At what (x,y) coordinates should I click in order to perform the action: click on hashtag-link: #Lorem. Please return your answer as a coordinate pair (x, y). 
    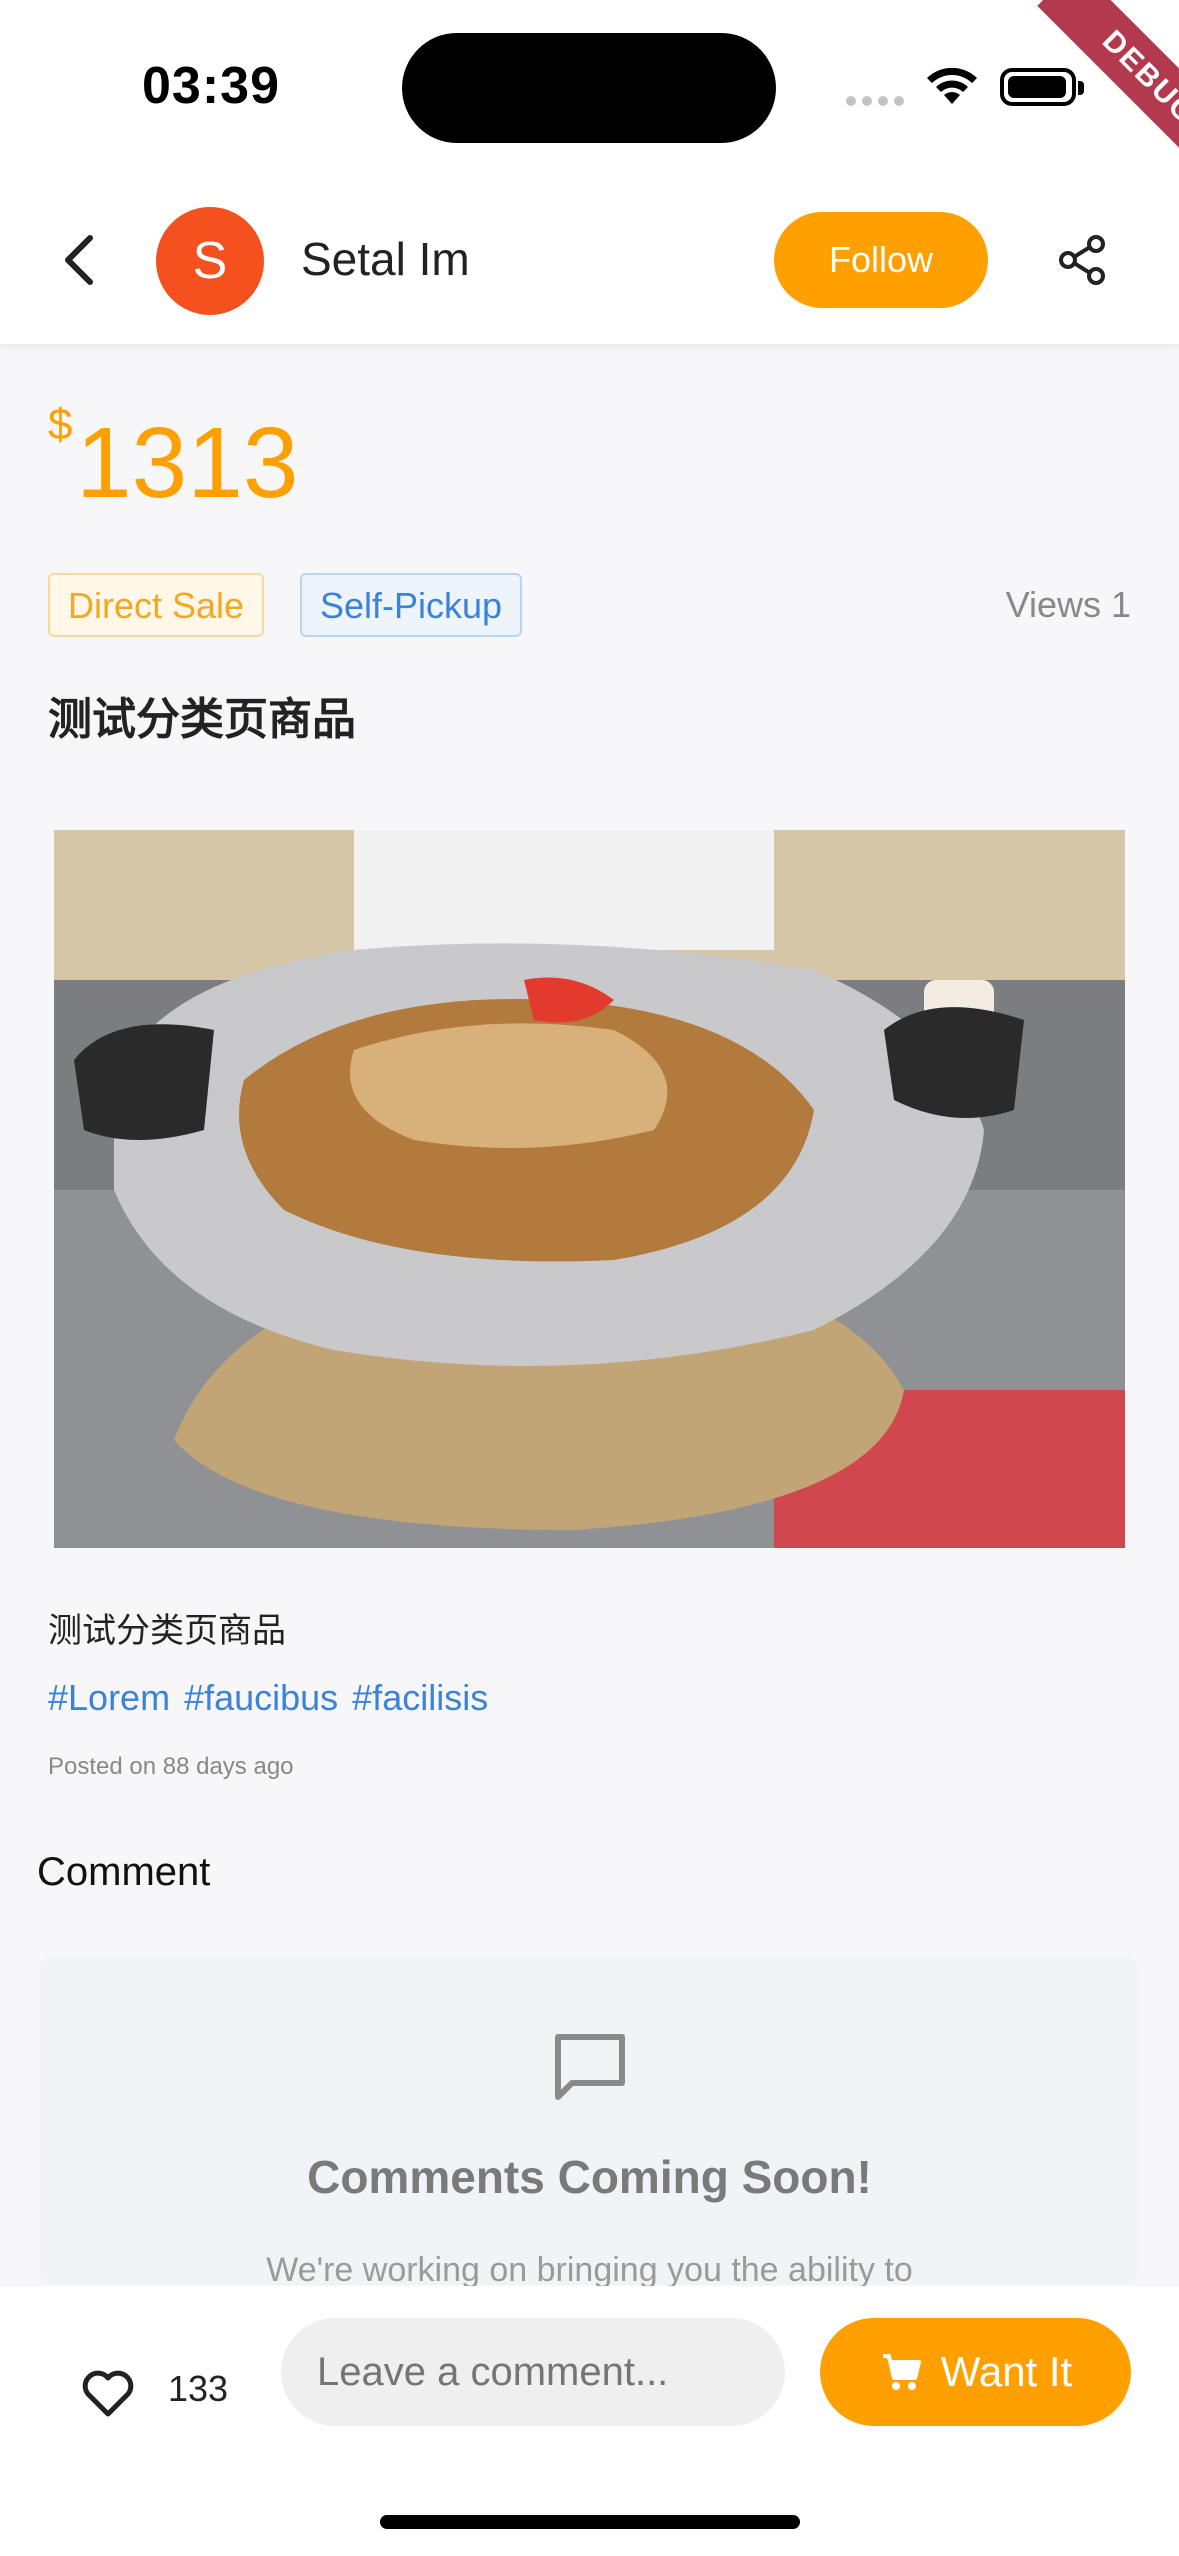
    Looking at the image, I should click on (109, 1698).